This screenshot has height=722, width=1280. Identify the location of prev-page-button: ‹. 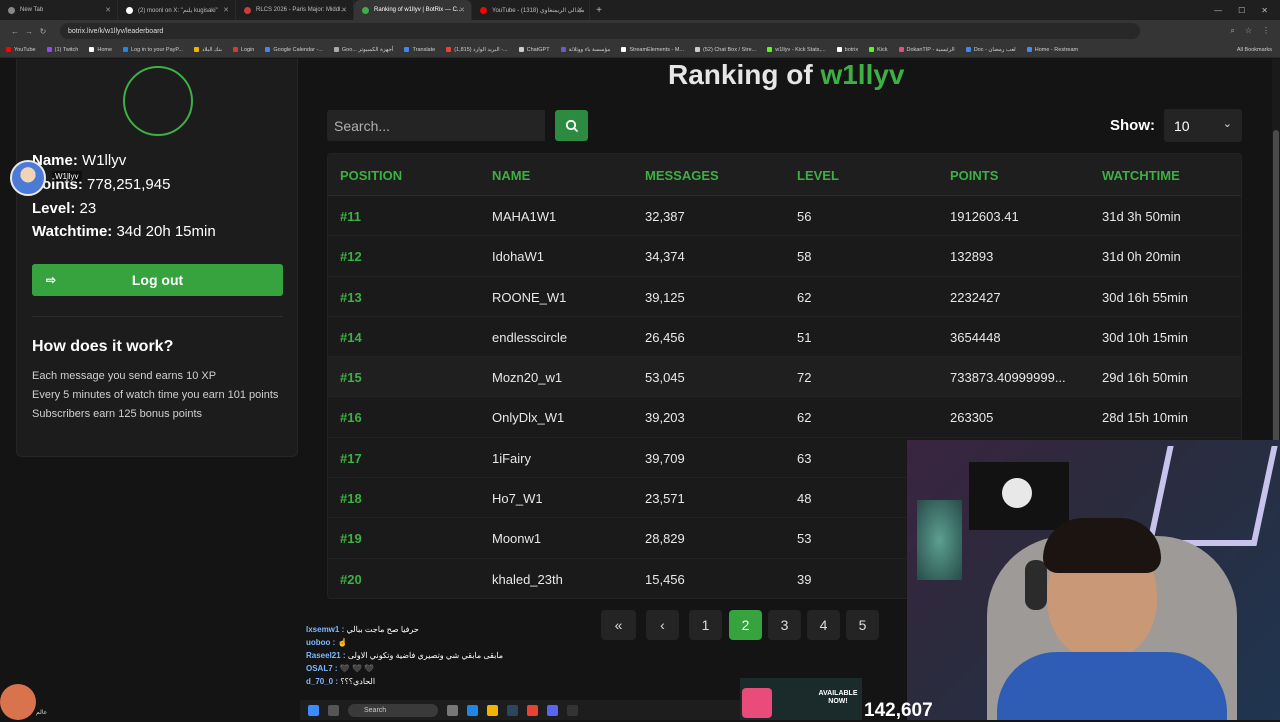
(662, 625).